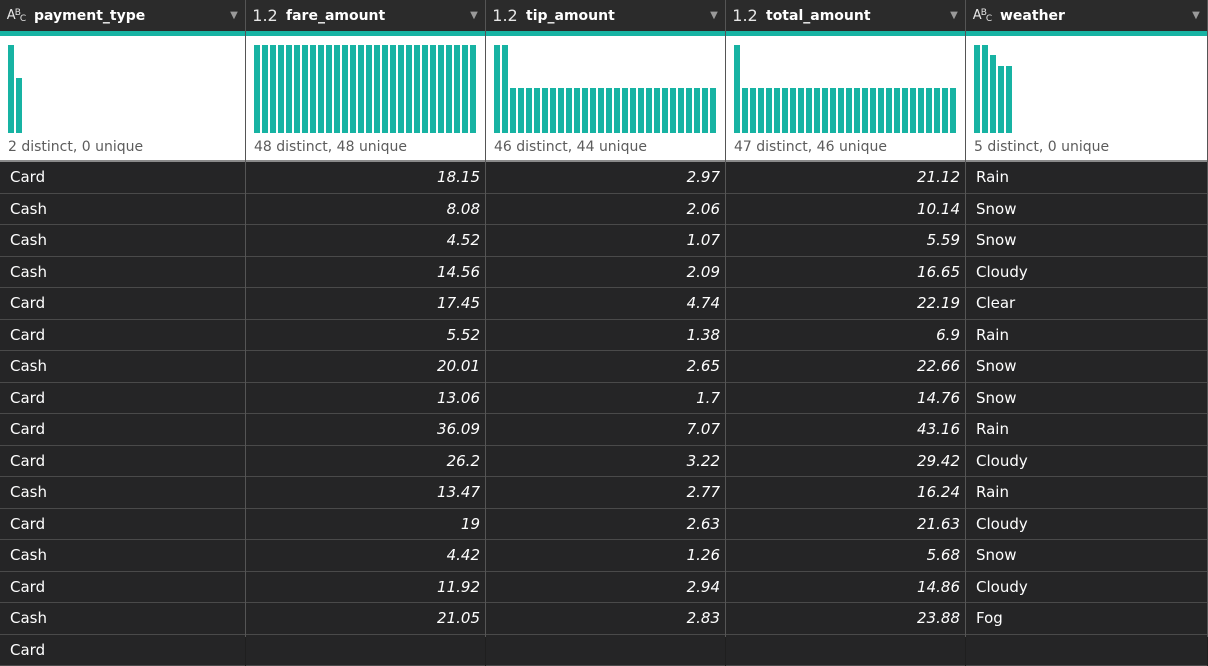 This screenshot has width=1208, height=666. Describe the element at coordinates (845, 462) in the screenshot. I see `table-cell: 29.42` at that location.